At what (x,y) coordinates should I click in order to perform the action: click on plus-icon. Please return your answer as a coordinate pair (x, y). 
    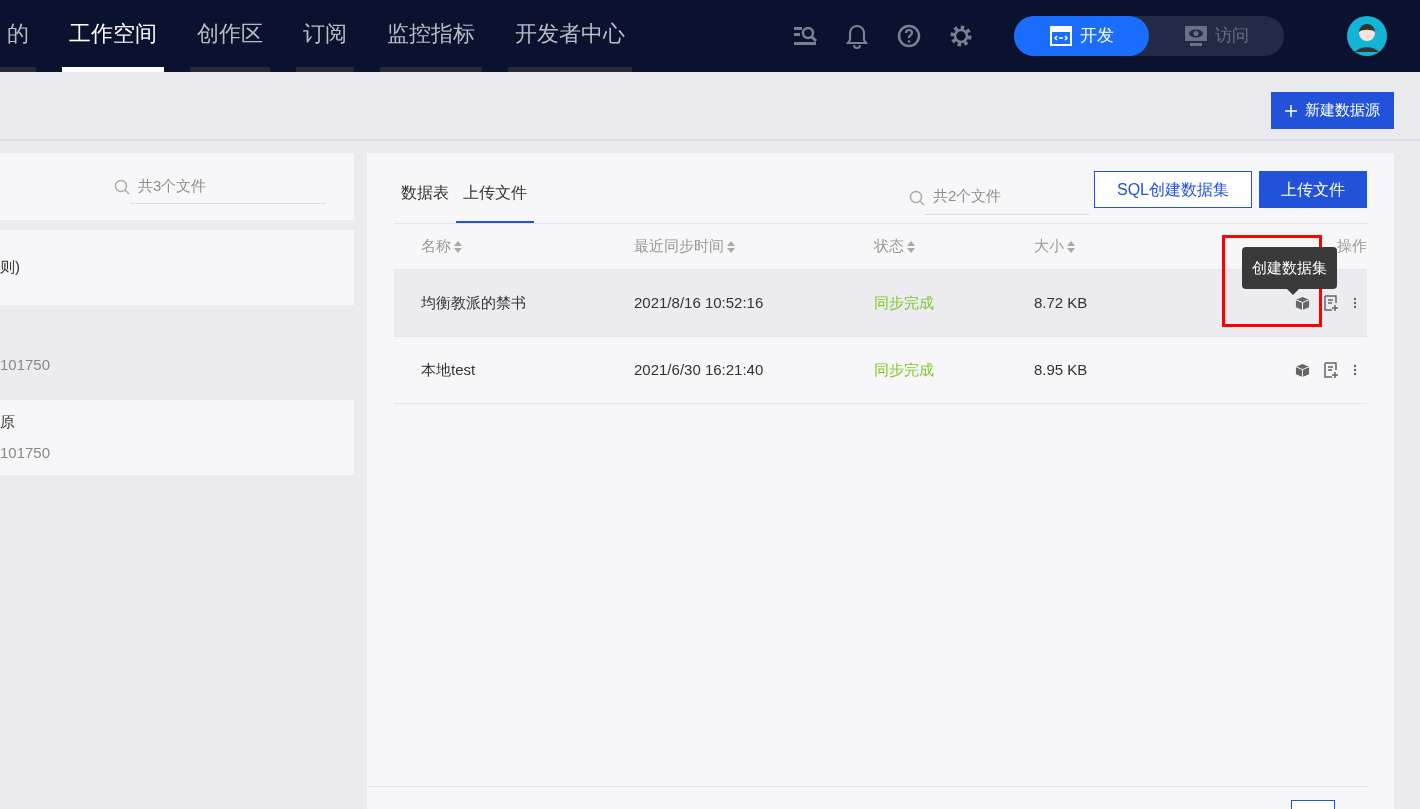
    Looking at the image, I should click on (1291, 110).